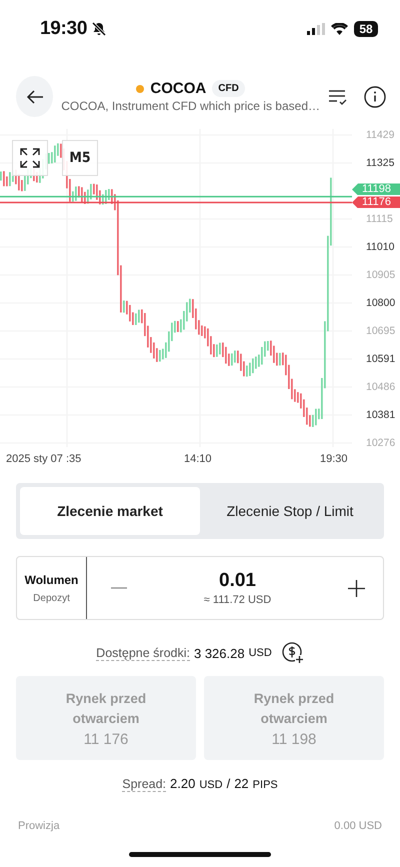 Image resolution: width=400 pixels, height=867 pixels. What do you see at coordinates (260, 653) in the screenshot?
I see `funds-currency: USD` at bounding box center [260, 653].